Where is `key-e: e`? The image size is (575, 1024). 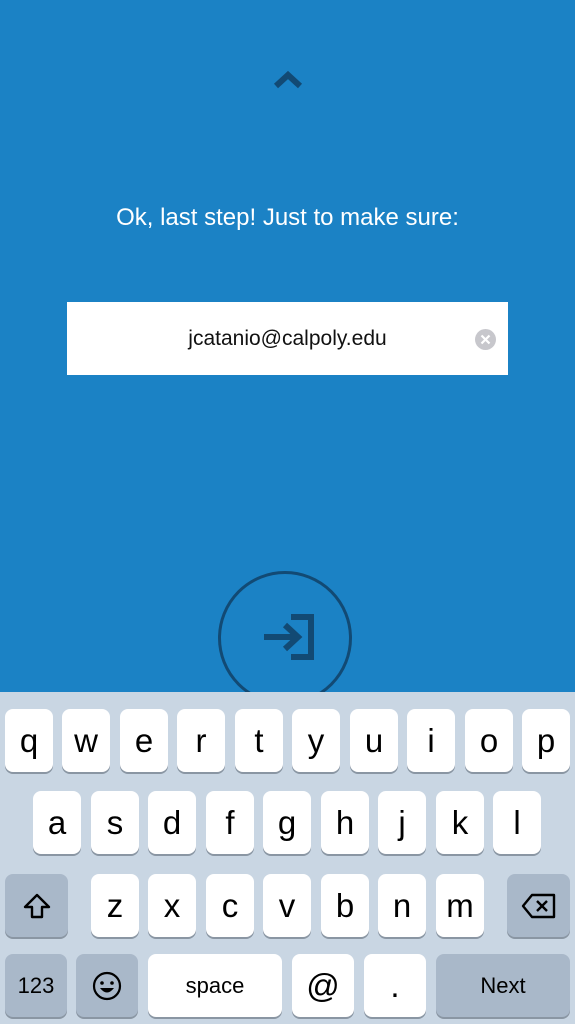 key-e: e is located at coordinates (144, 740).